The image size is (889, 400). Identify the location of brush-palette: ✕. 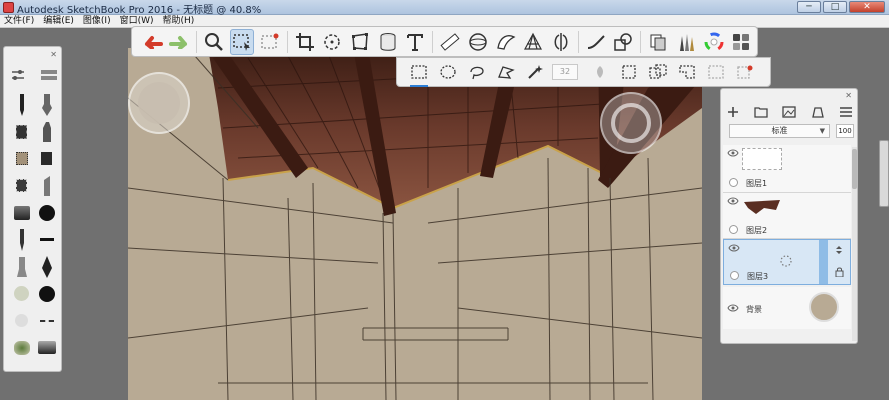
(32, 209).